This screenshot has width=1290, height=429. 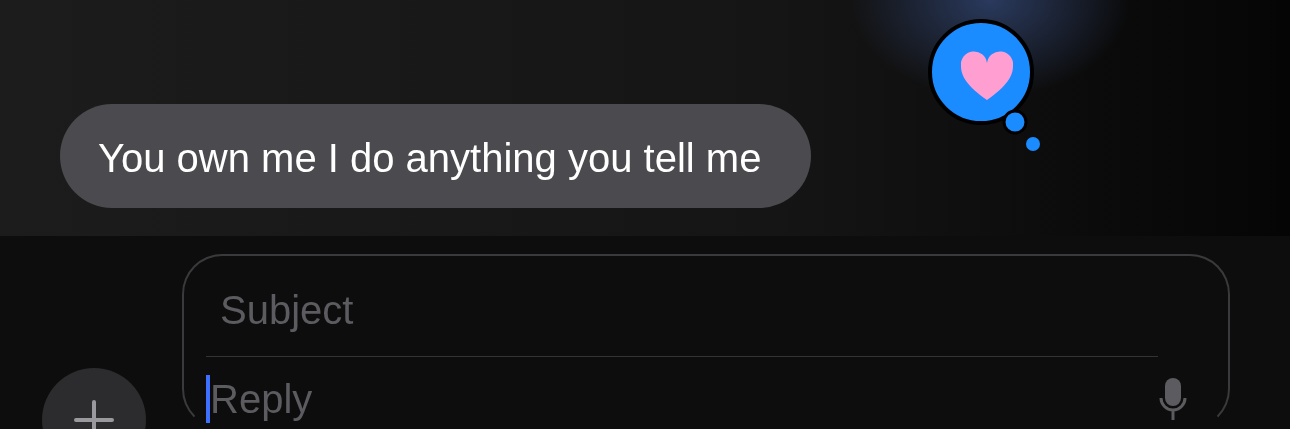 What do you see at coordinates (1173, 399) in the screenshot?
I see `microphone-icon` at bounding box center [1173, 399].